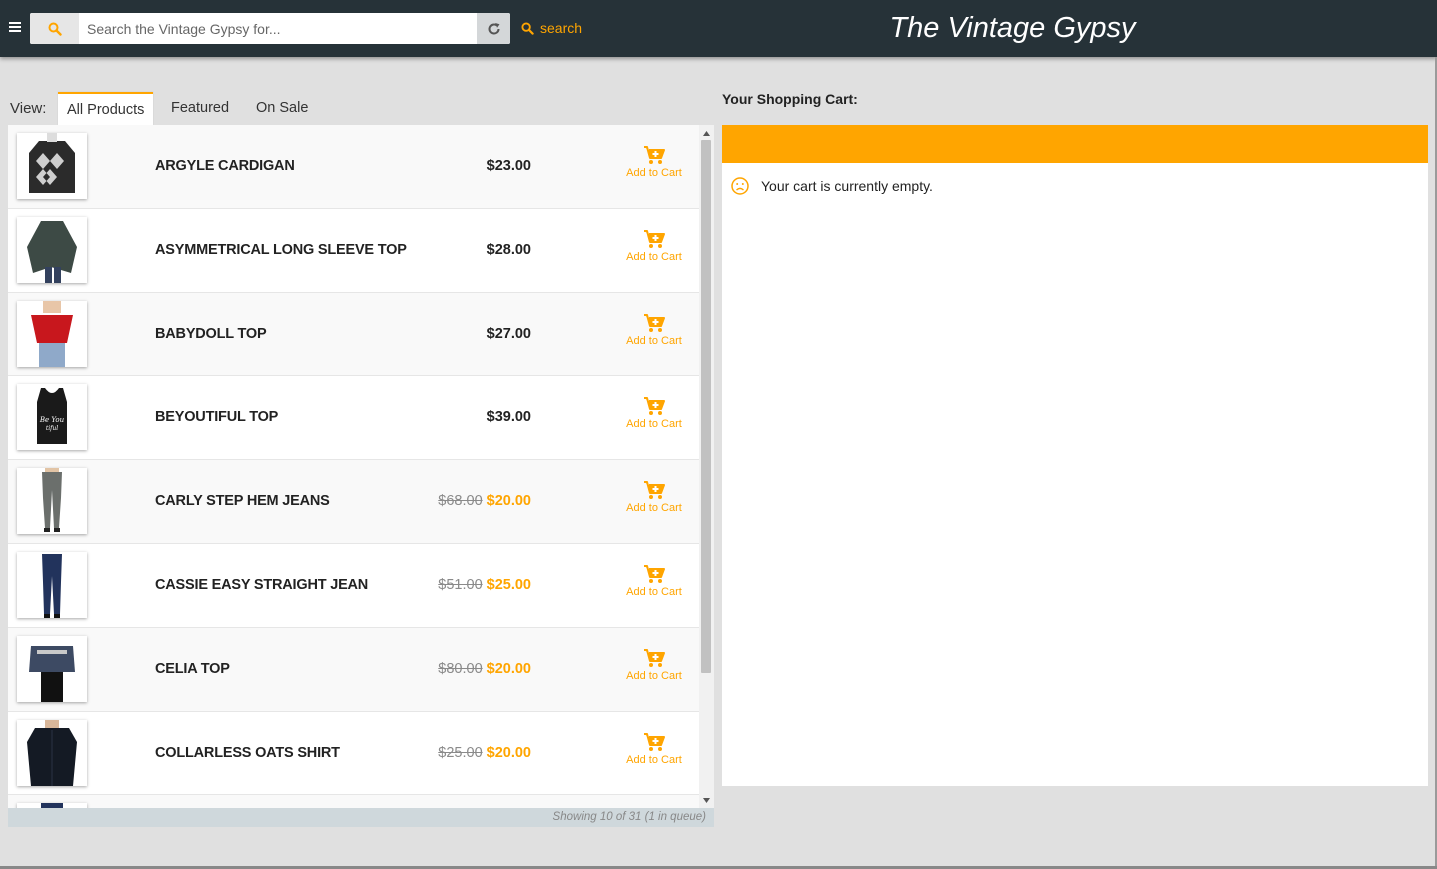 Image resolution: width=1437 pixels, height=869 pixels. I want to click on scroll-up-arrow, so click(706, 133).